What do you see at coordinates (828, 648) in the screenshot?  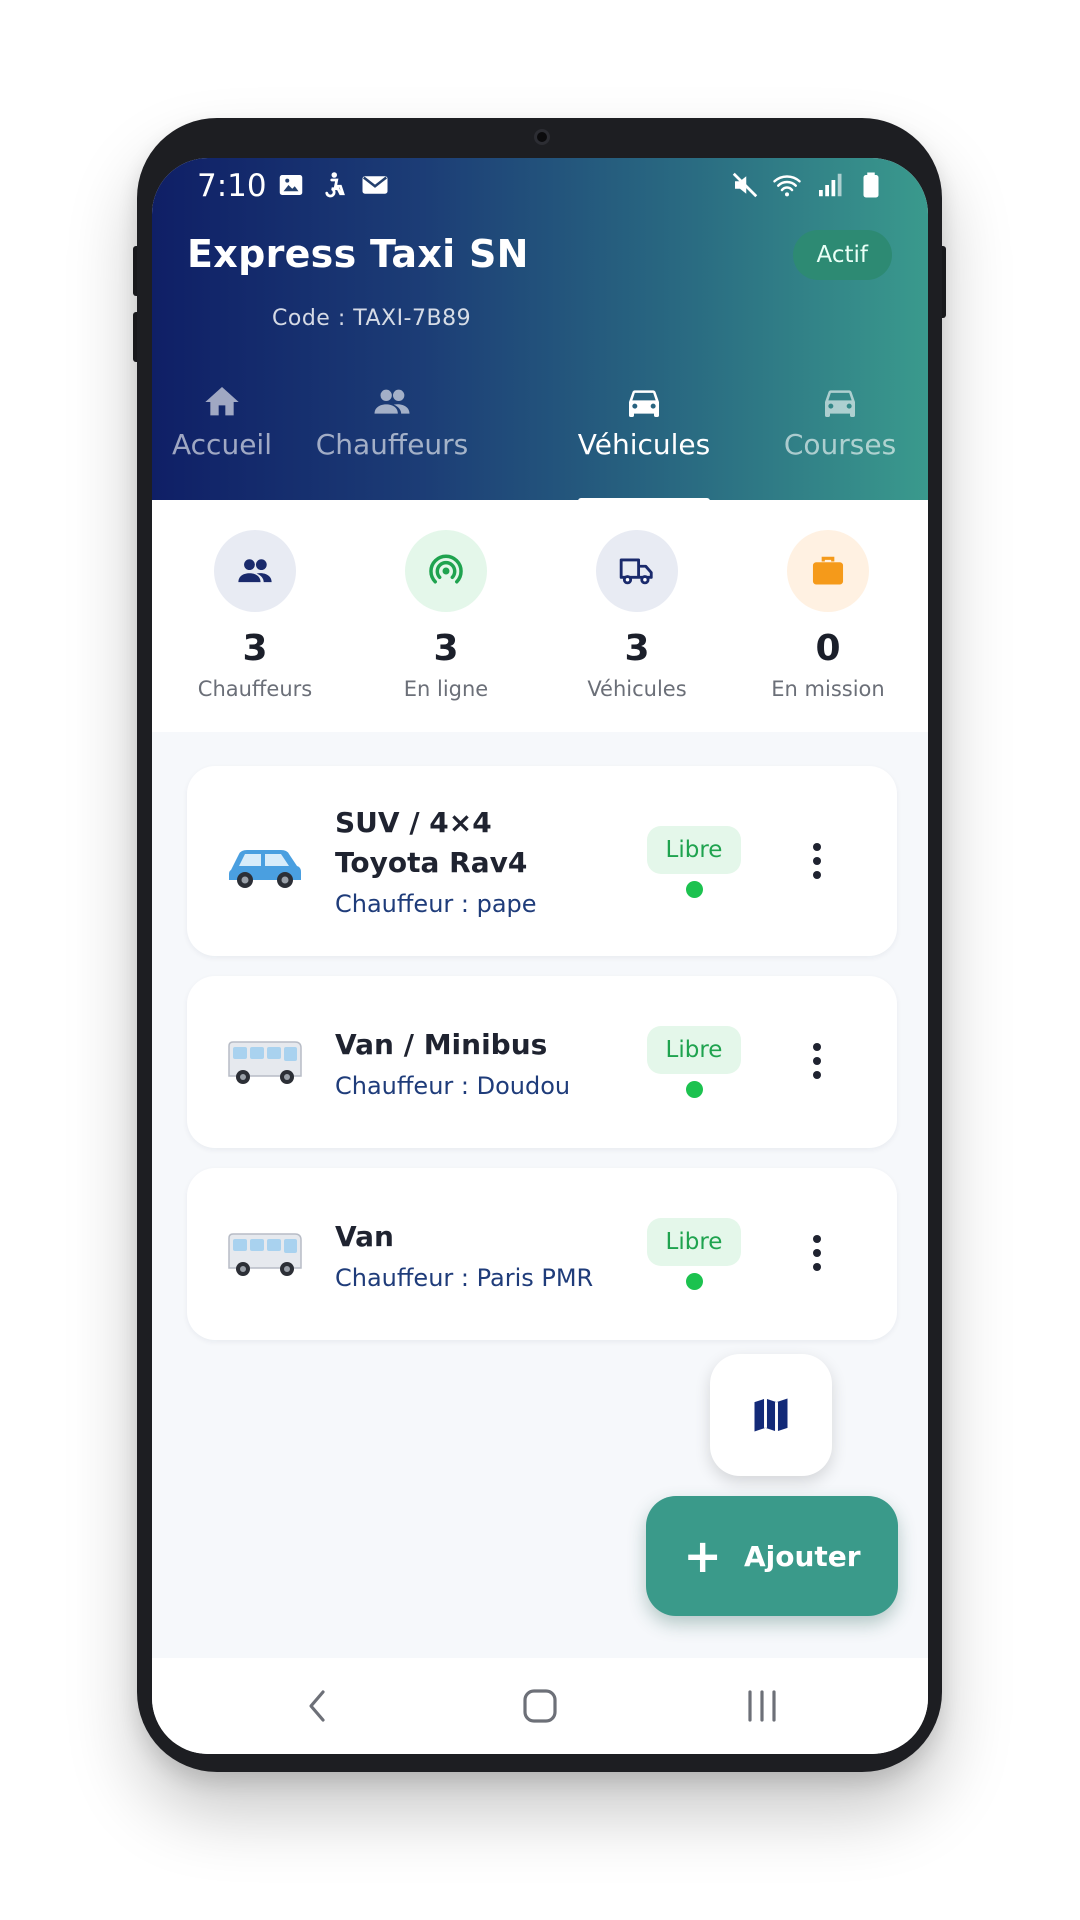 I see `stat-value: 0` at bounding box center [828, 648].